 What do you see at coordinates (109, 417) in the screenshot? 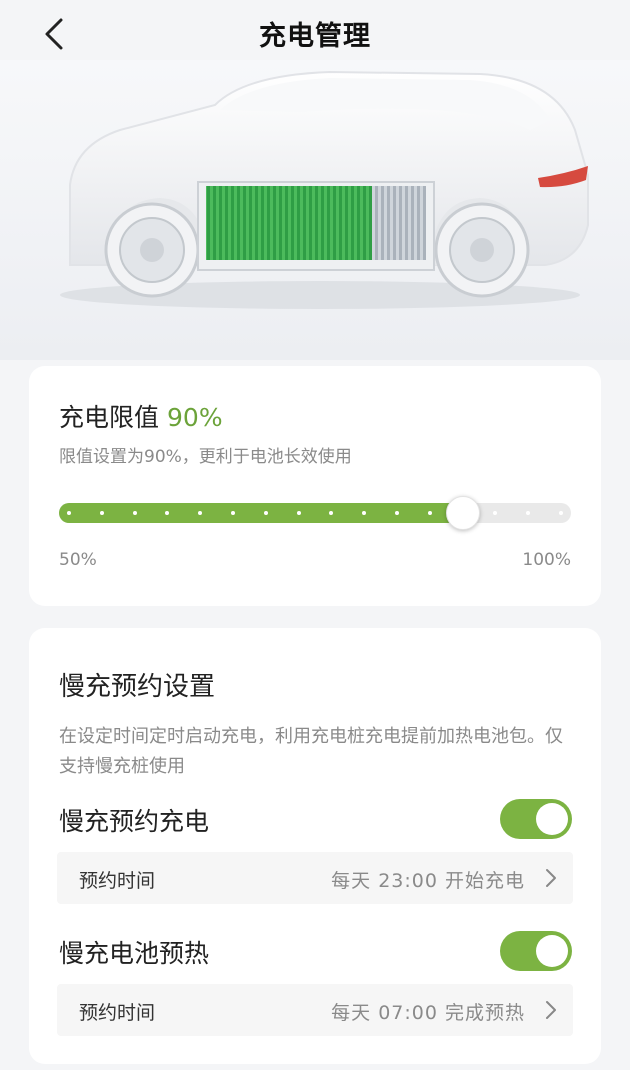
I see `charge-limit-title: 充电限值` at bounding box center [109, 417].